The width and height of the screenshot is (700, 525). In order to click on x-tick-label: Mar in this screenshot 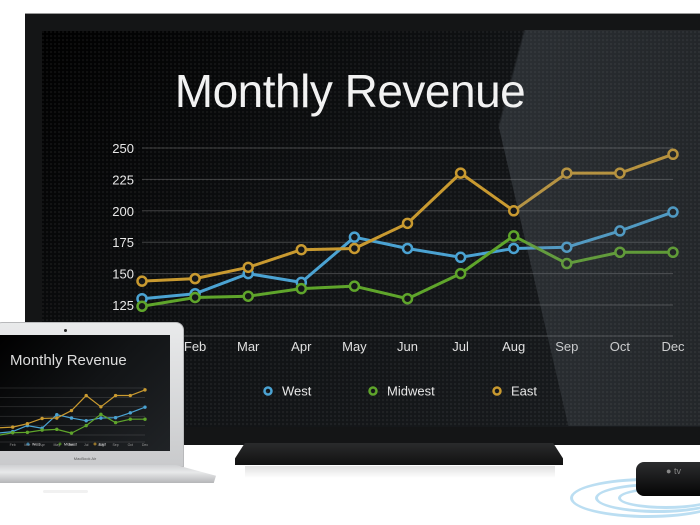, I will do `click(248, 346)`.